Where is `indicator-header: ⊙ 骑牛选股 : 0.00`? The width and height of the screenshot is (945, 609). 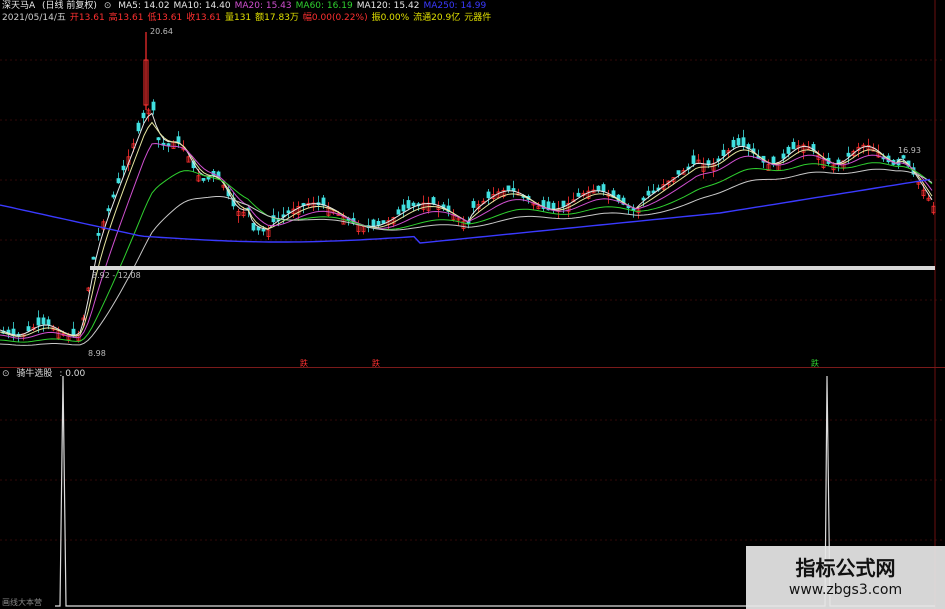
indicator-header: ⊙ 骑牛选股 : 0.00 is located at coordinates (45, 374).